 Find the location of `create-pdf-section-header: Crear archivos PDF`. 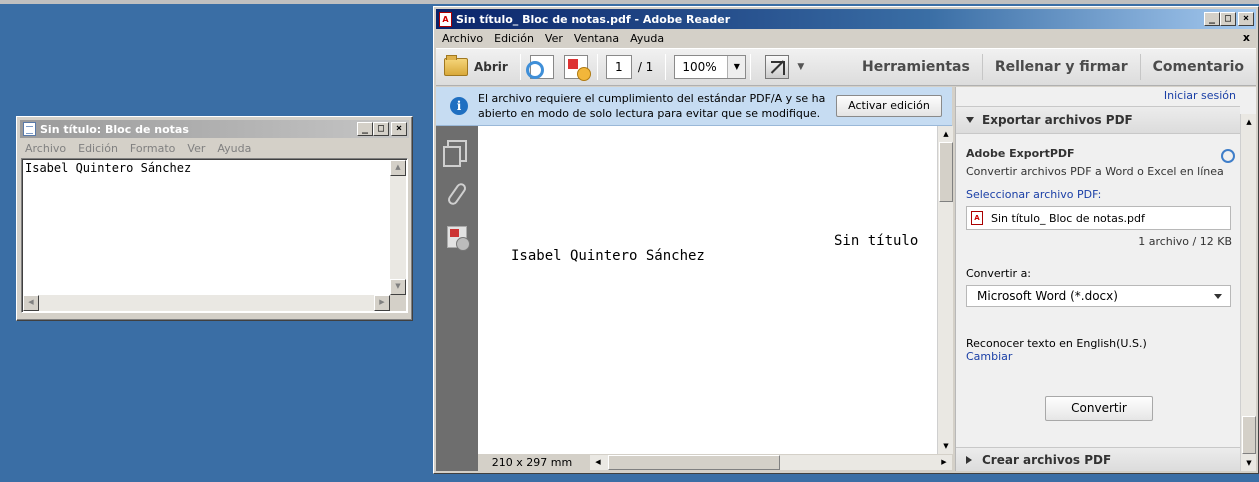

create-pdf-section-header: Crear archivos PDF is located at coordinates (1098, 459).